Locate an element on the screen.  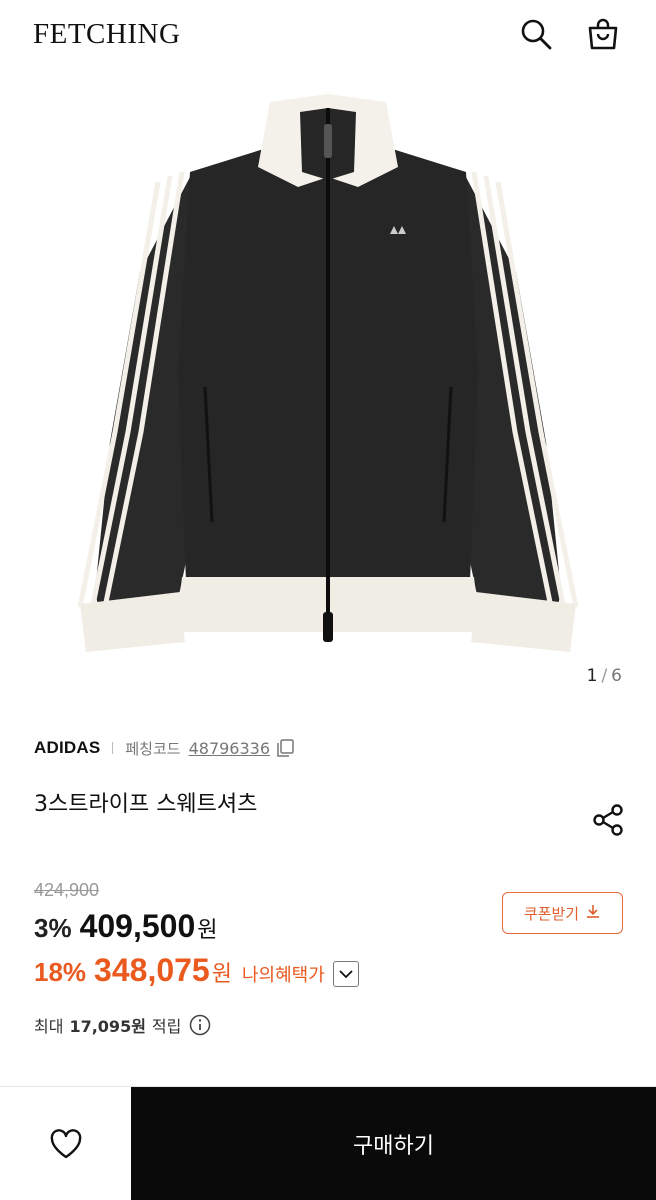
points-suffix: 적립 is located at coordinates (166, 1026).